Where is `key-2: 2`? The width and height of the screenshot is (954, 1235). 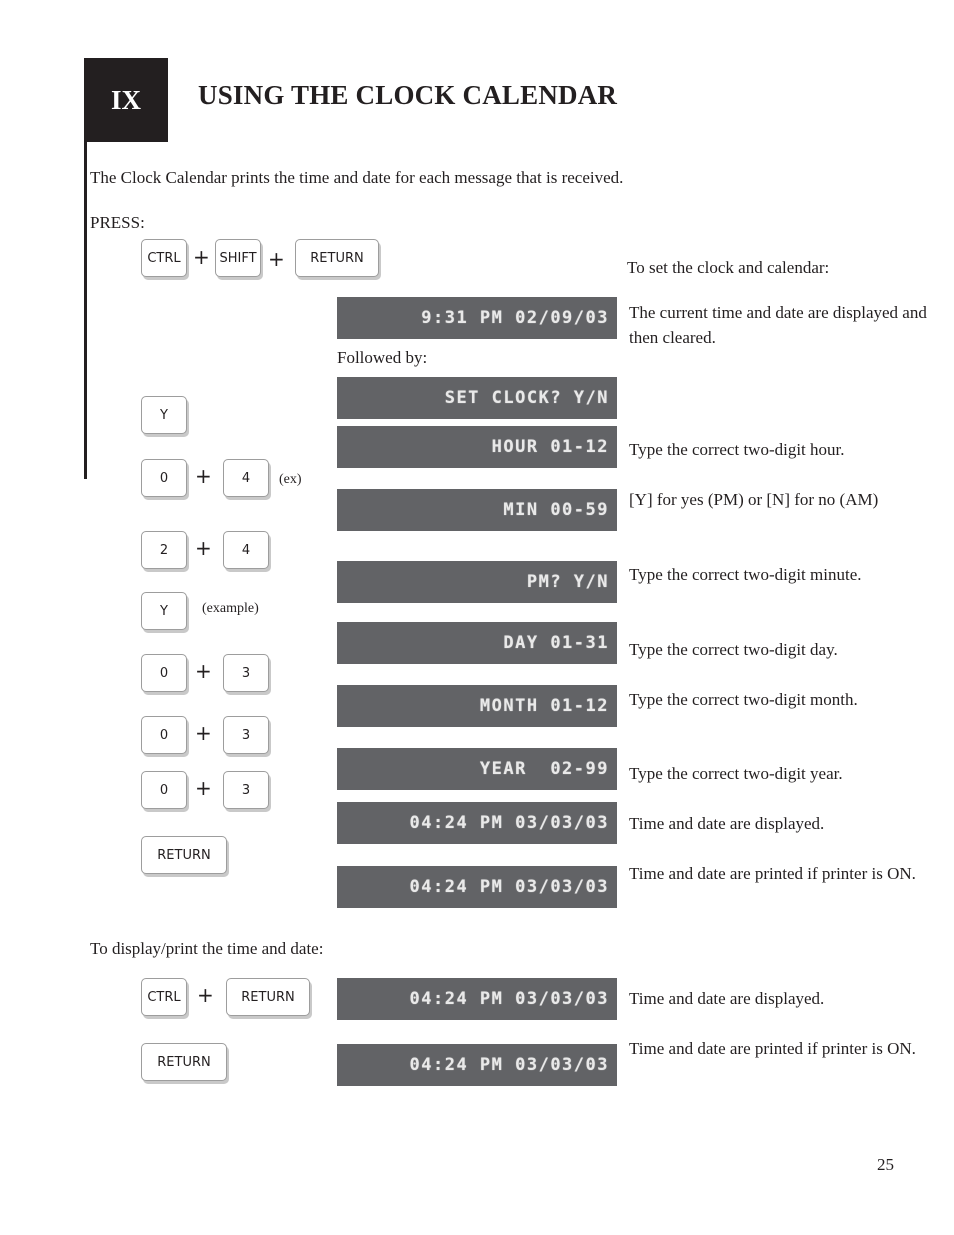
key-2: 2 is located at coordinates (164, 550).